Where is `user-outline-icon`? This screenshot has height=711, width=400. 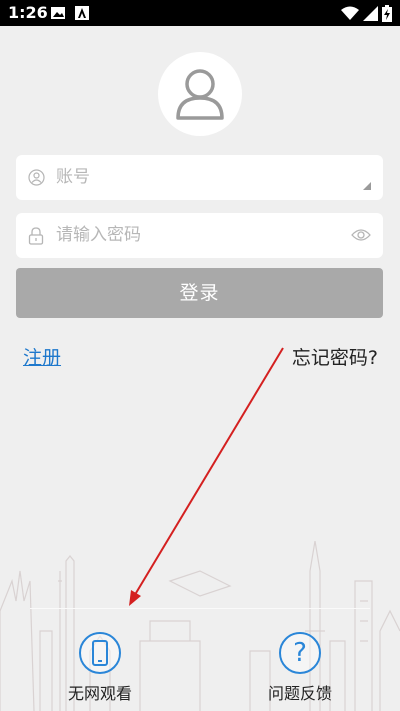
user-outline-icon is located at coordinates (36, 177).